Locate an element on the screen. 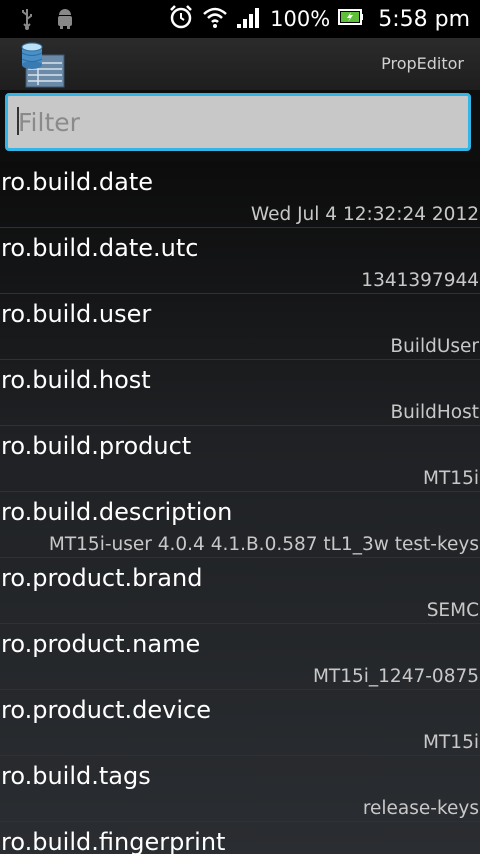  text-cursor is located at coordinates (18, 121).